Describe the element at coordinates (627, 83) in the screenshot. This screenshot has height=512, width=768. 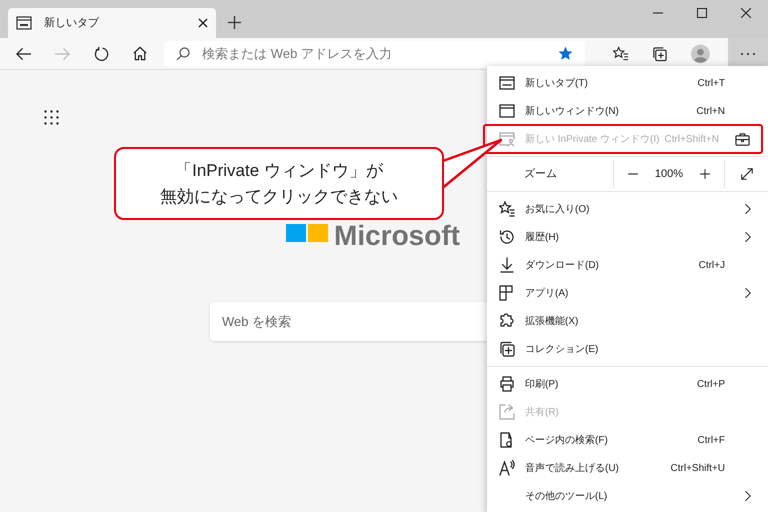
I see `menu-item: 新しいタブ(T) Ctrl+T` at that location.